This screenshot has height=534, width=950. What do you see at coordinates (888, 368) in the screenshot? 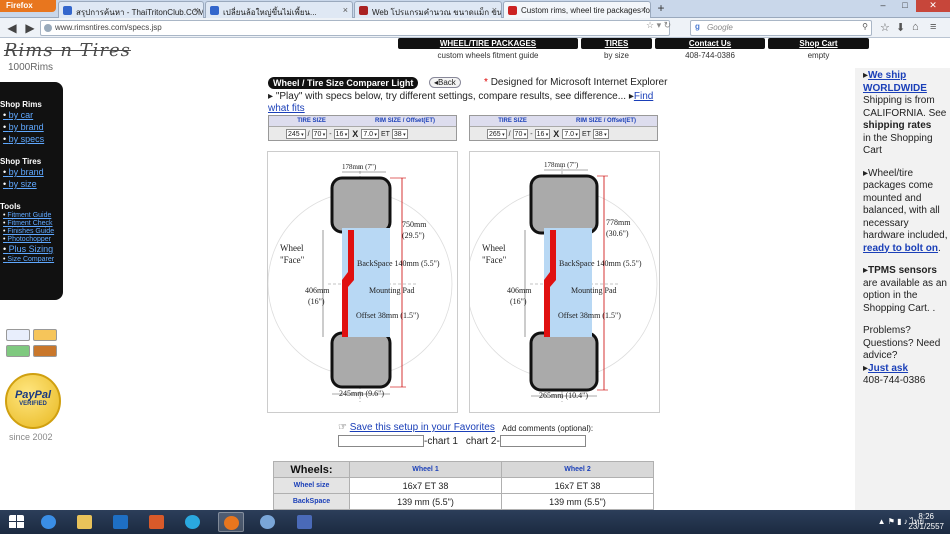
I see `just-ask-link: Just ask` at bounding box center [888, 368].